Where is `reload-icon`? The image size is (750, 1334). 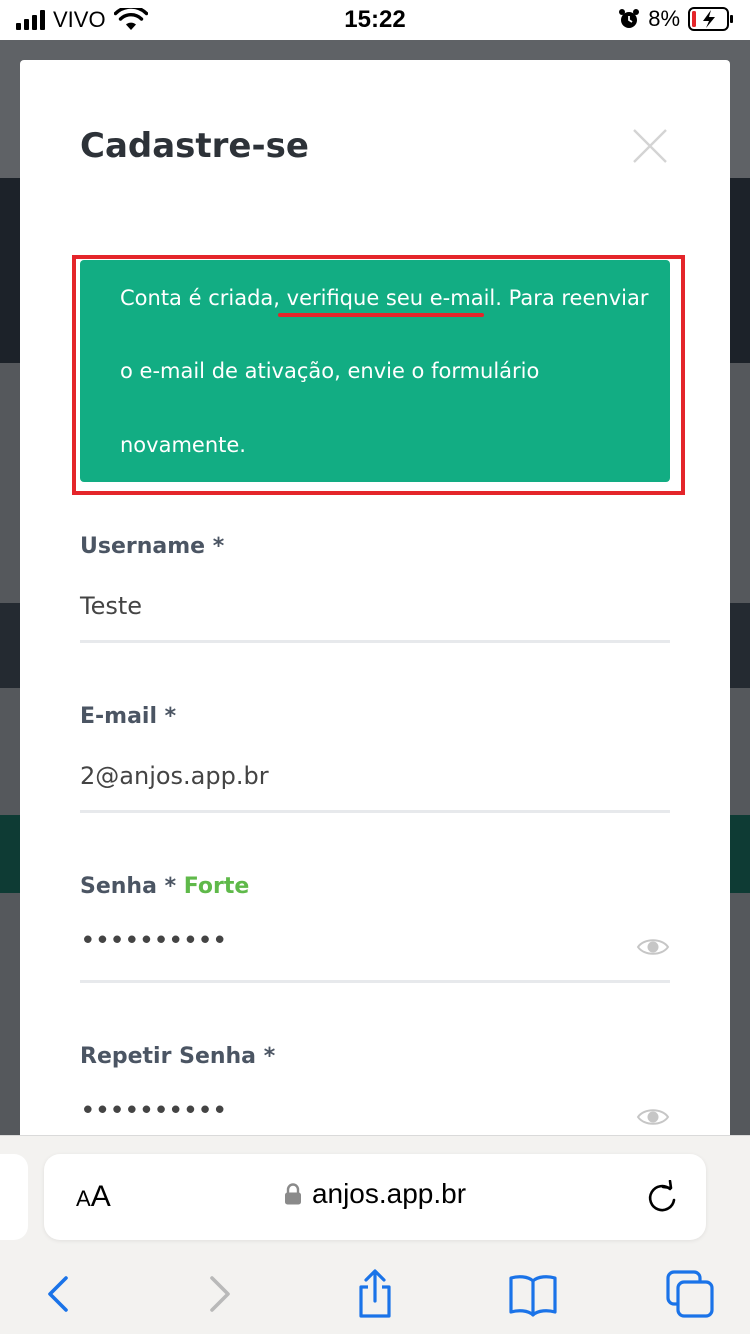 reload-icon is located at coordinates (662, 1198).